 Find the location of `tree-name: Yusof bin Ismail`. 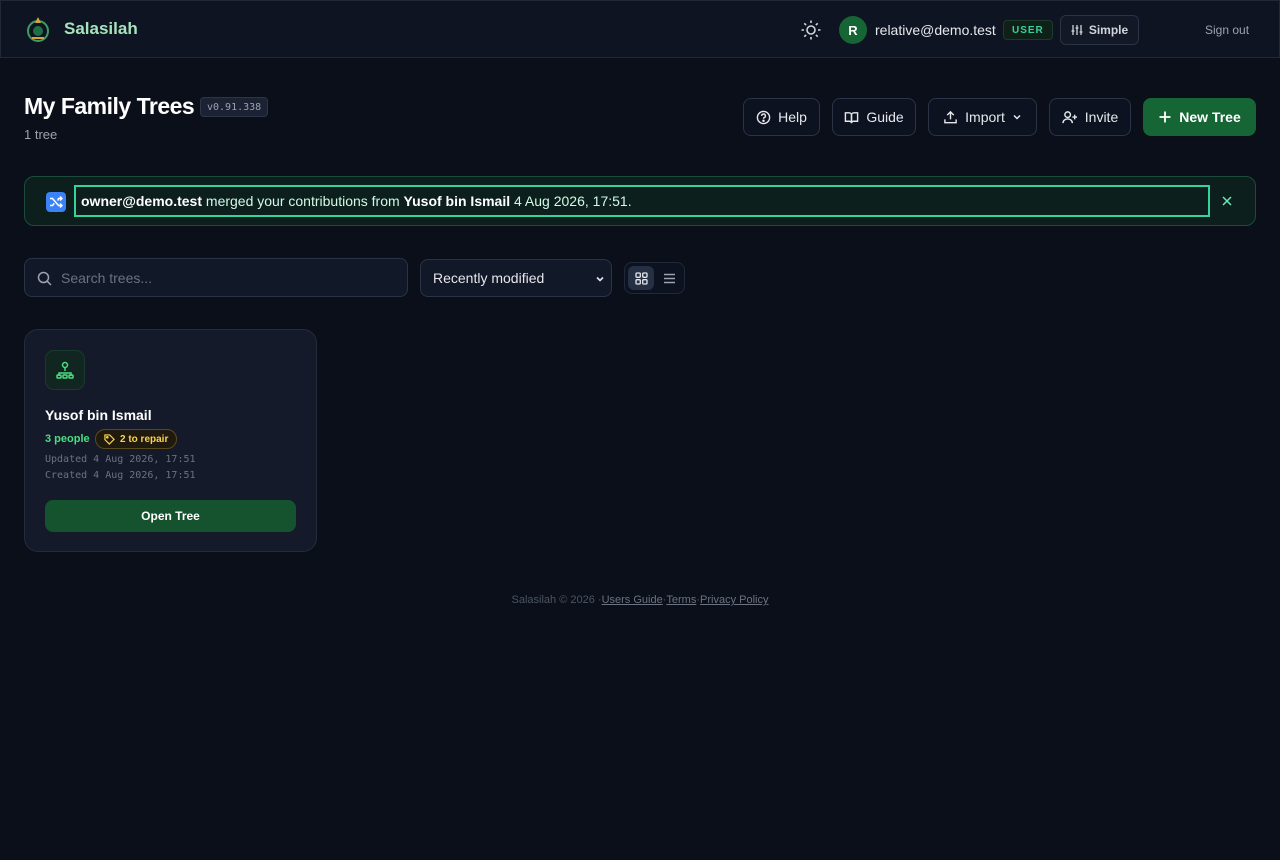

tree-name: Yusof bin Ismail is located at coordinates (98, 415).